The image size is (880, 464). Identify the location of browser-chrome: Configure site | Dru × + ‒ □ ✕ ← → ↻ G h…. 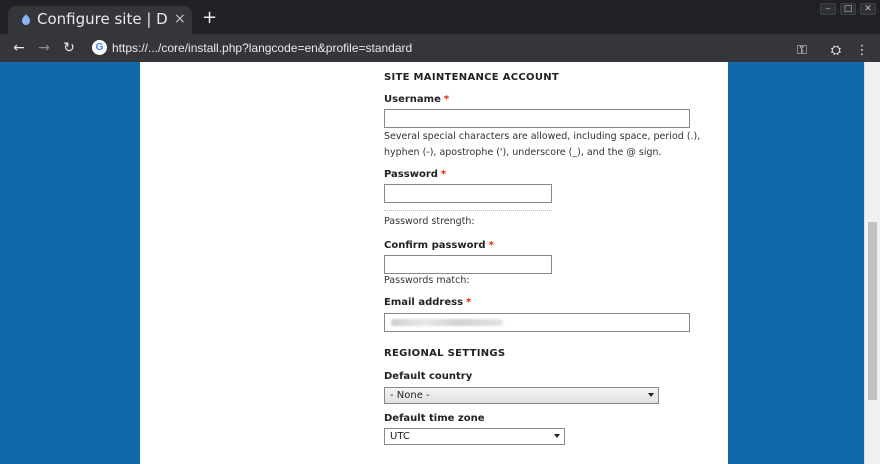
(440, 31).